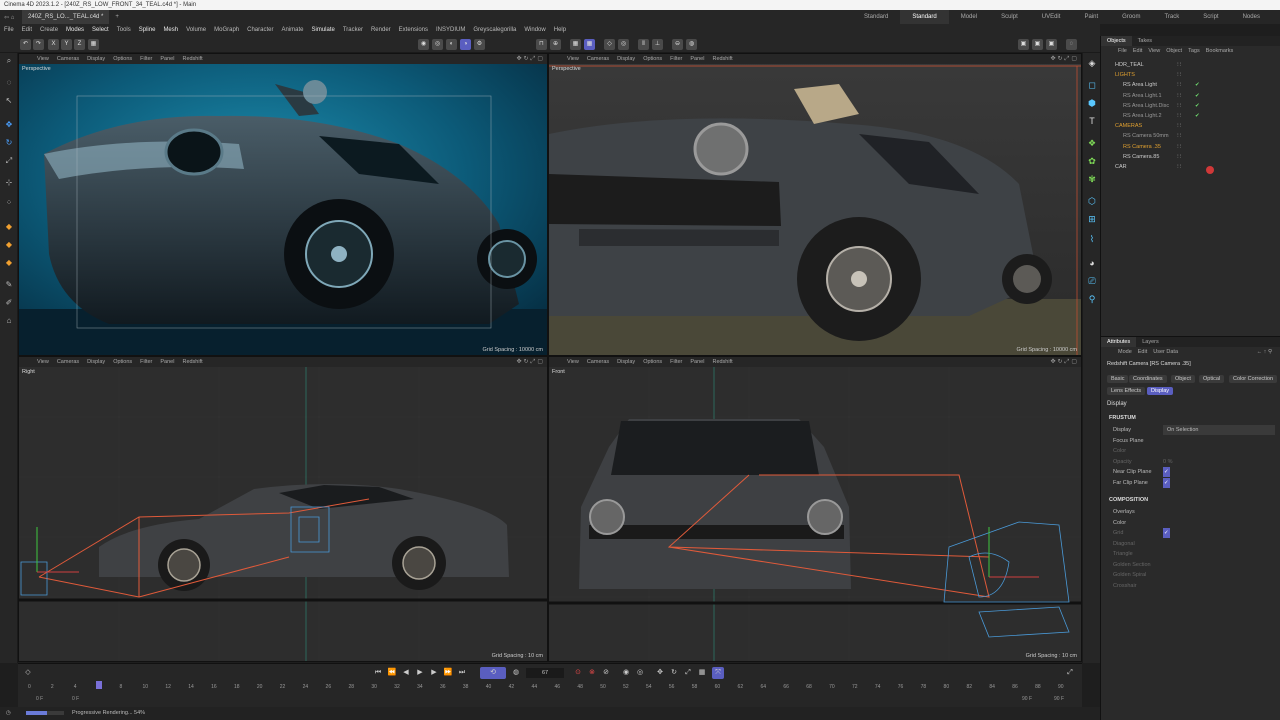 The image size is (1280, 720). I want to click on paint-icon: ✐, so click(9, 303).